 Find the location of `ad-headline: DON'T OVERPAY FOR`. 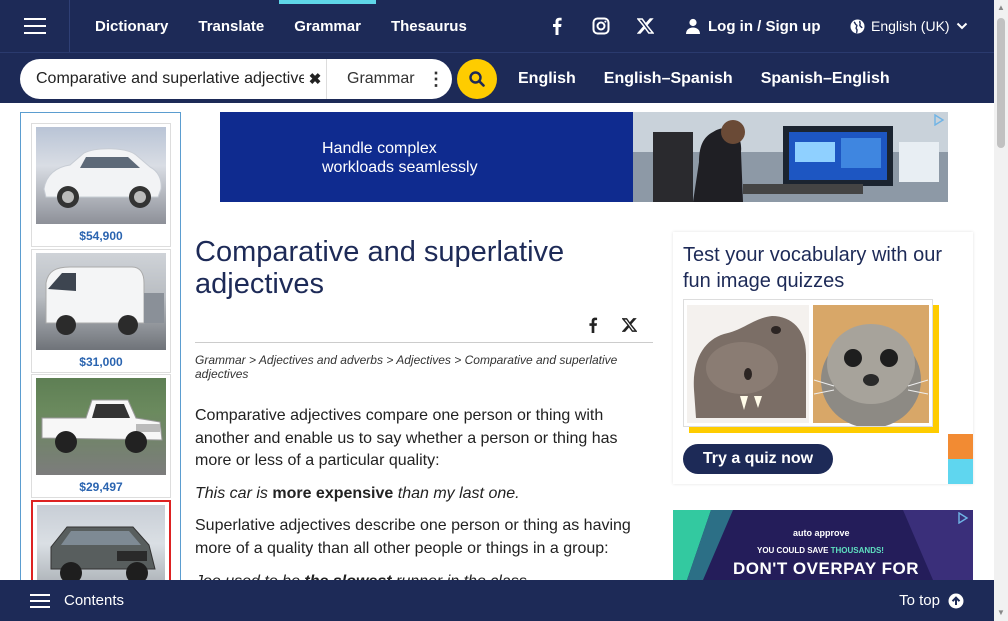

ad-headline: DON'T OVERPAY FOR is located at coordinates (826, 568).